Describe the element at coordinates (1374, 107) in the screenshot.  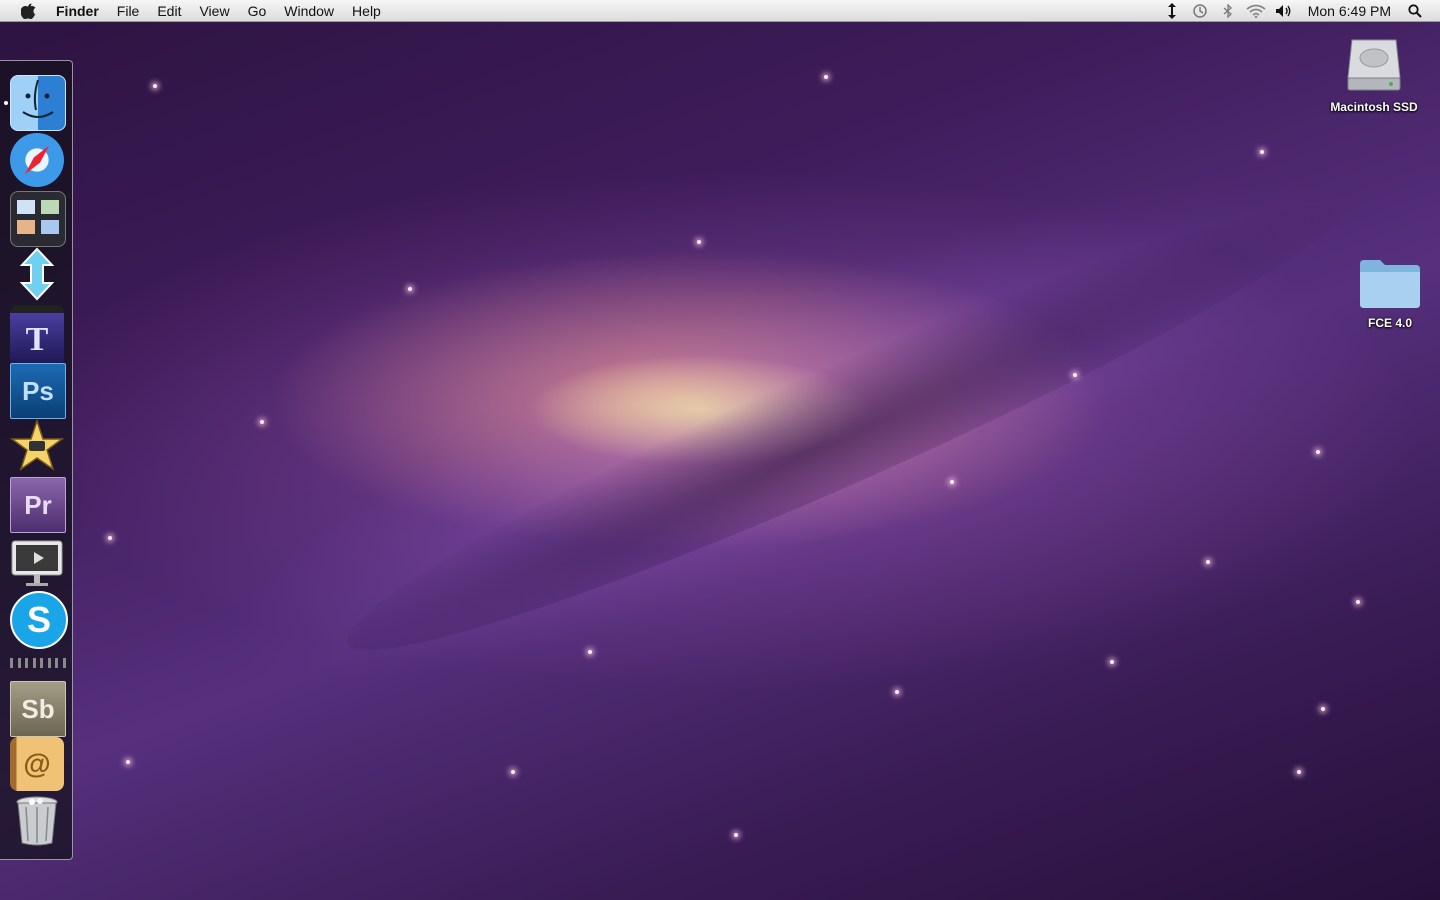
I see `desktop-drive-label: Macintosh SSD` at that location.